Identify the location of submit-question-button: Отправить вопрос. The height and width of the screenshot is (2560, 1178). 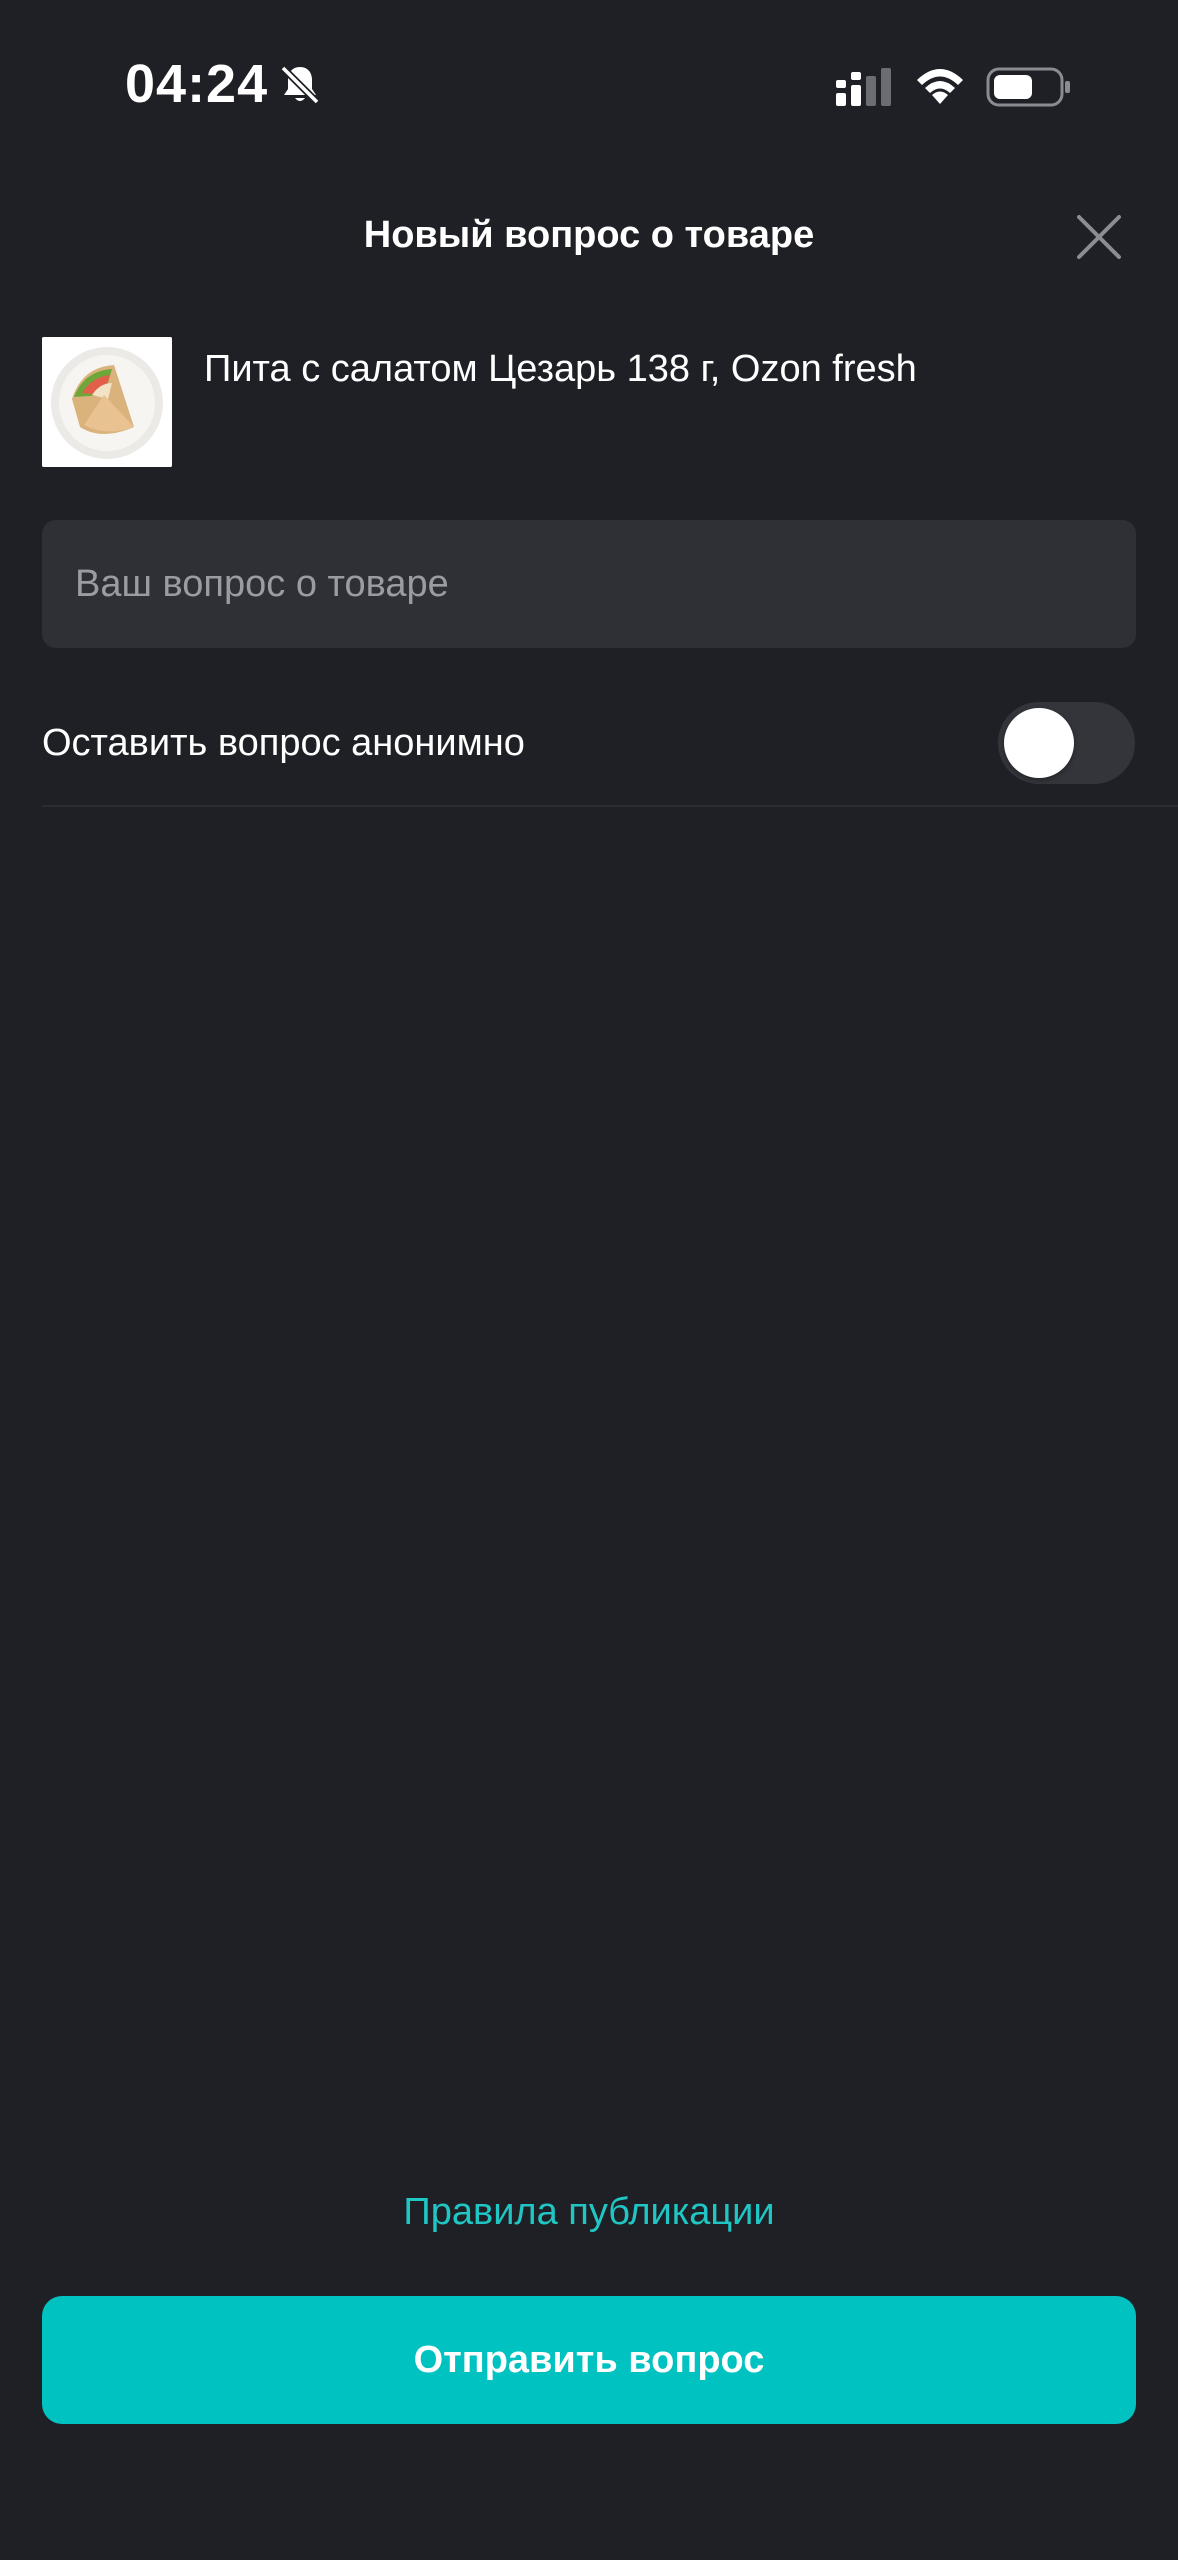
(589, 2360).